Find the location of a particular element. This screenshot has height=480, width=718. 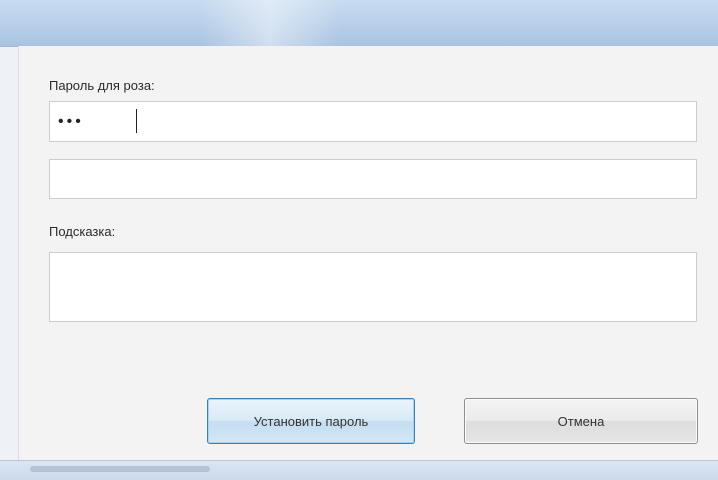

confirm-field-container is located at coordinates (373, 179).